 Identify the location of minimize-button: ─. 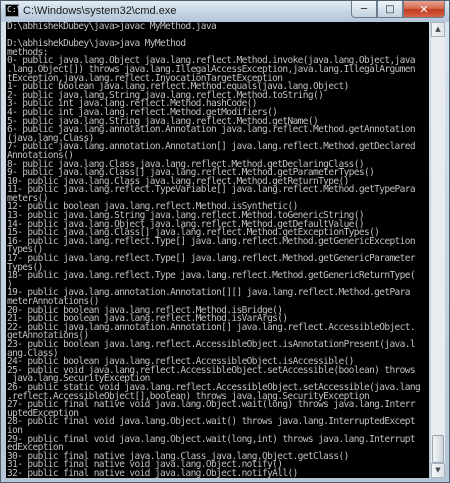
(364, 9).